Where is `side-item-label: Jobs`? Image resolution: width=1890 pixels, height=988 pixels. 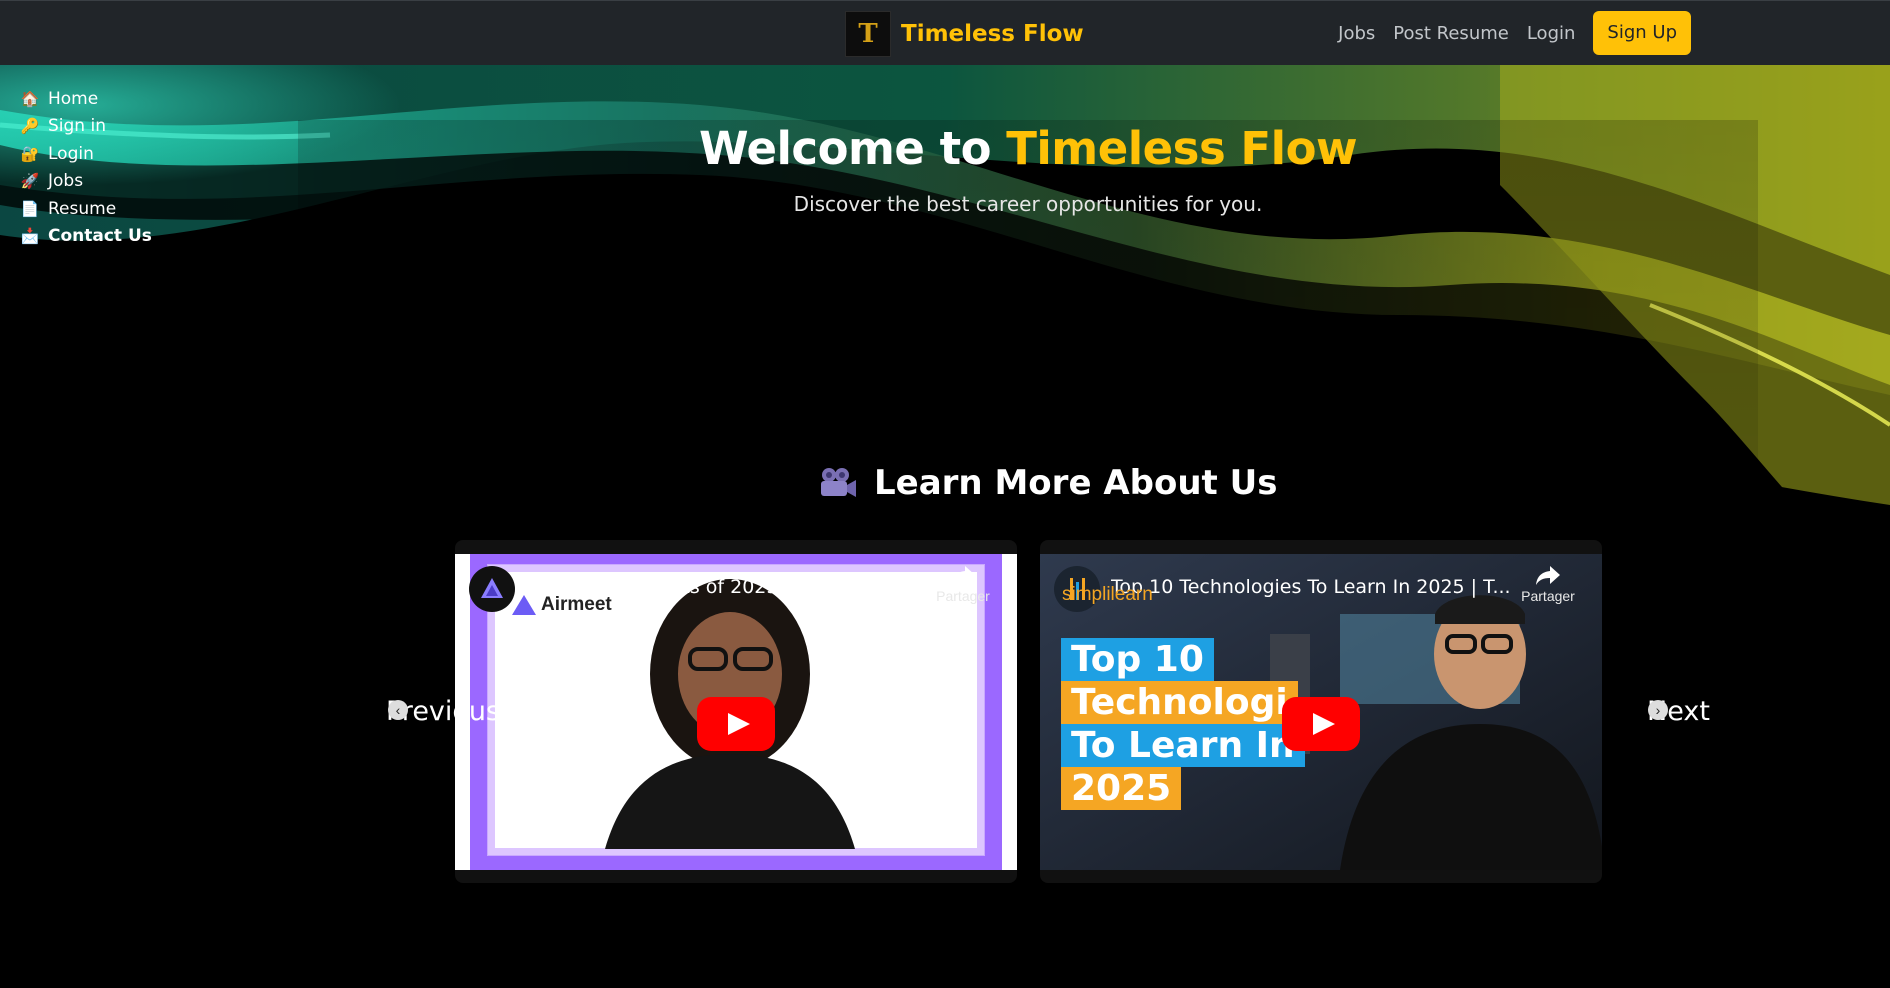
side-item-label: Jobs is located at coordinates (66, 181).